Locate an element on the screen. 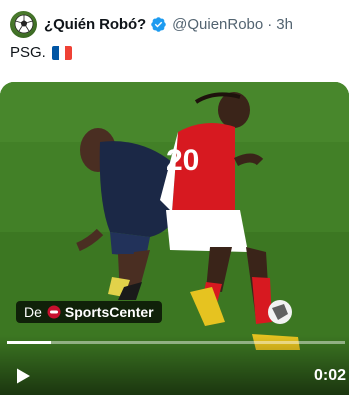  tweet-text: PSG. is located at coordinates (41, 52).